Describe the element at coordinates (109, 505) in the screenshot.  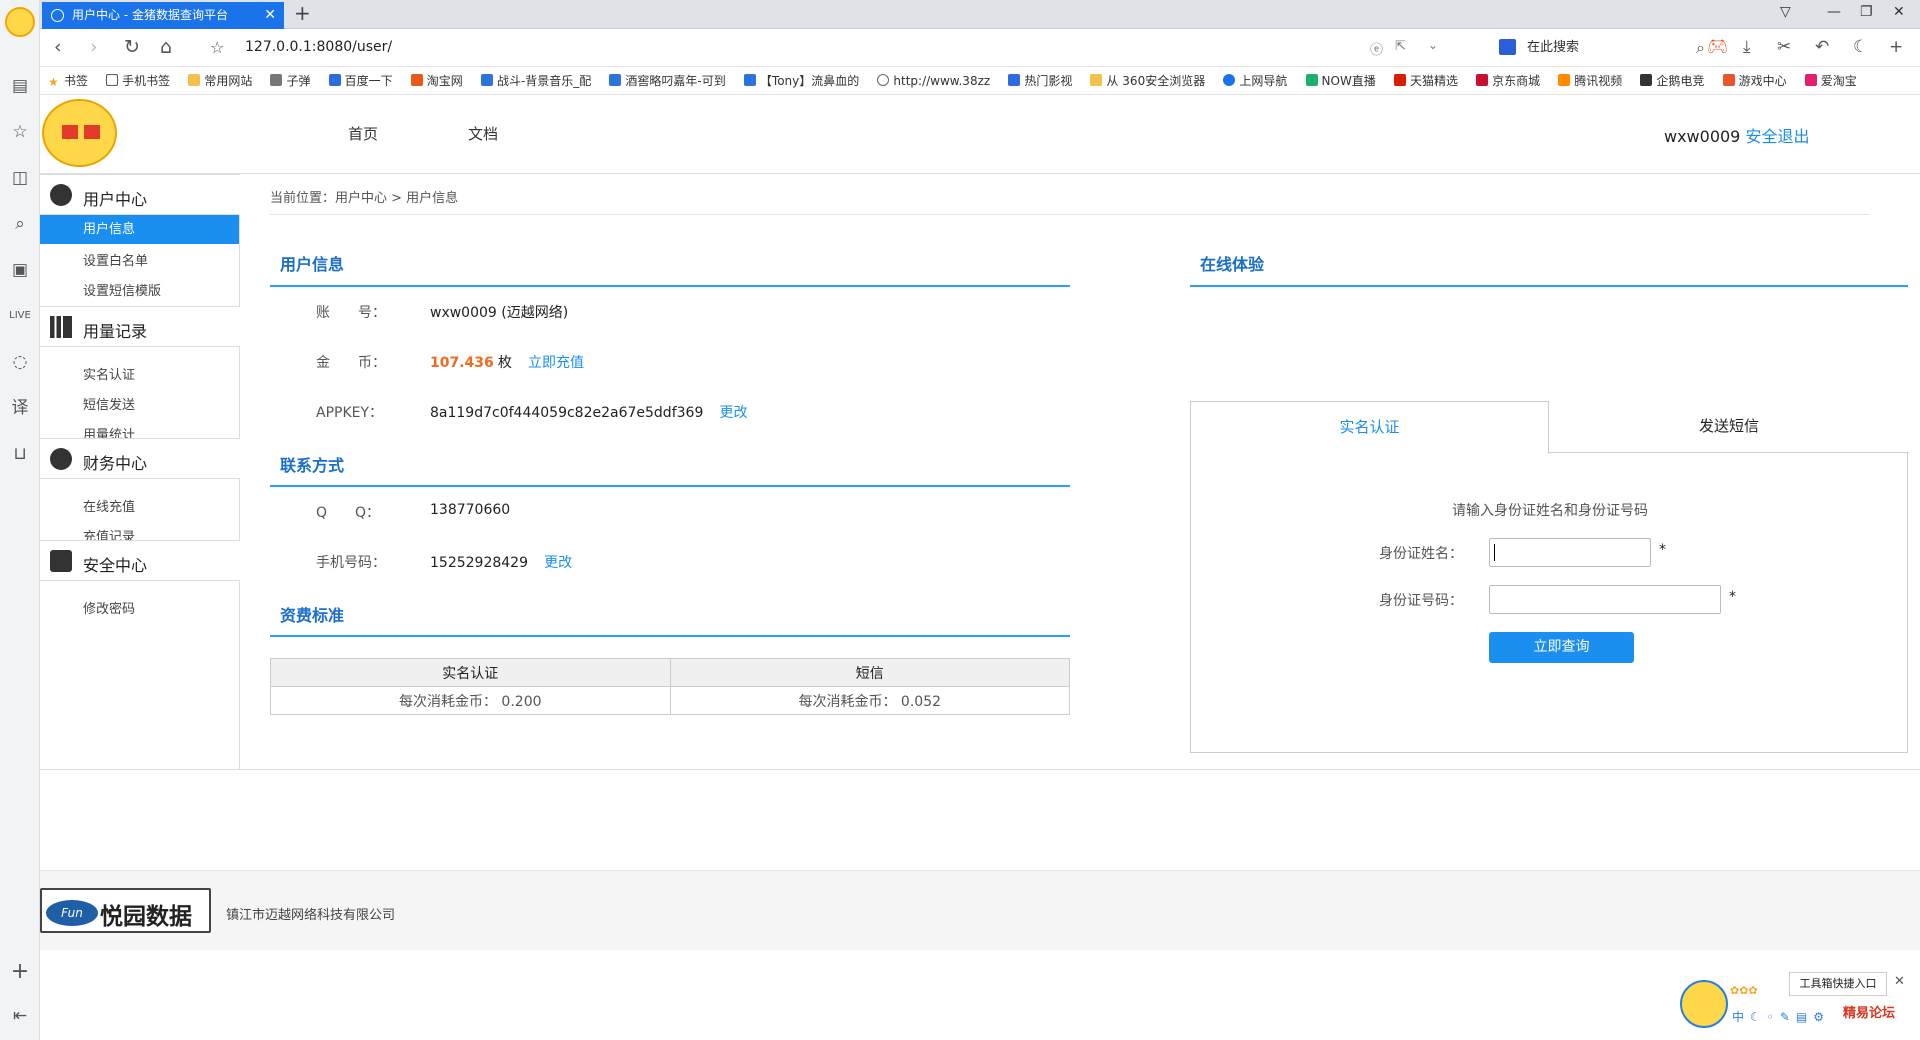
I see `menu-item-recharge: 在线充值` at that location.